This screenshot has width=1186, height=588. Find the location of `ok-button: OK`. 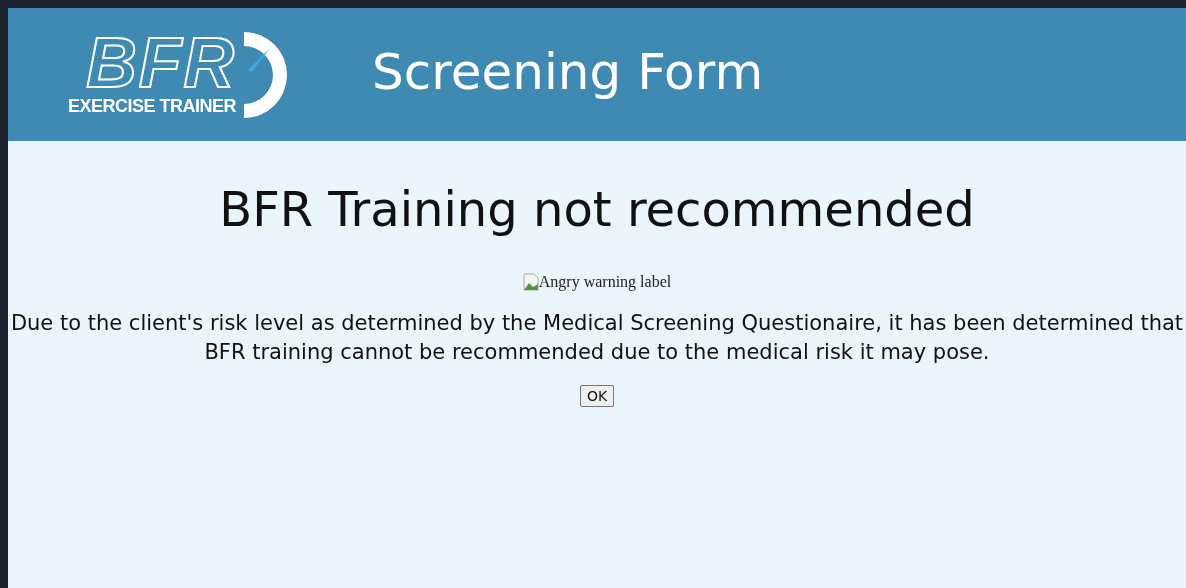

ok-button: OK is located at coordinates (597, 396).